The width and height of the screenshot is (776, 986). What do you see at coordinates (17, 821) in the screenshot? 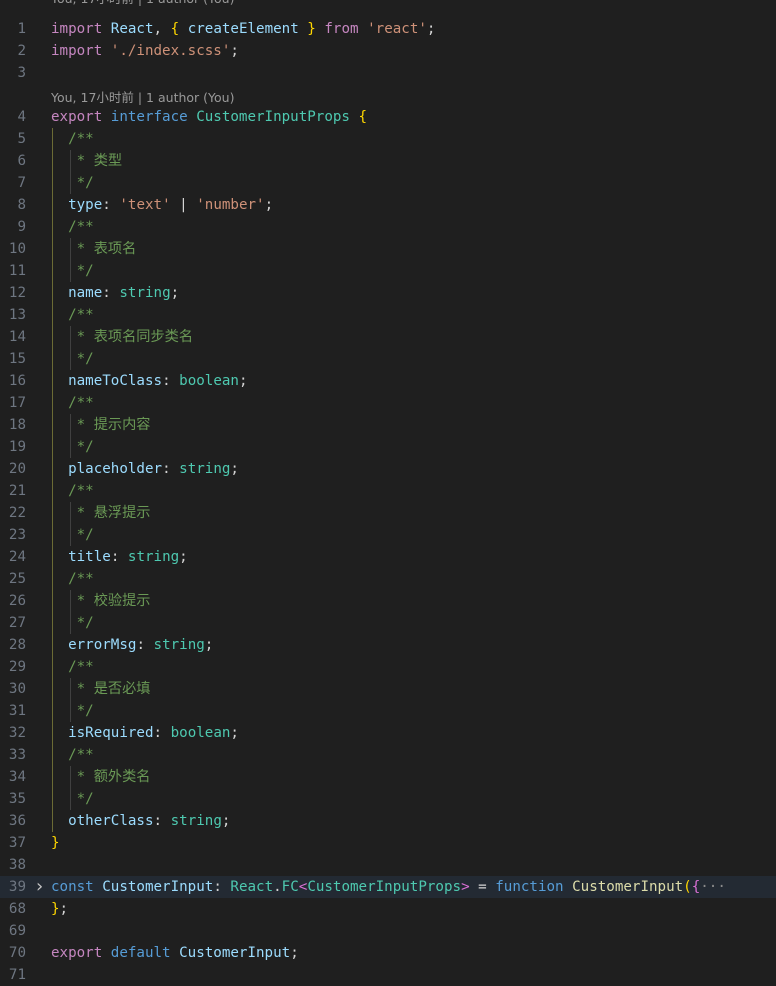
I see `line-number: 36` at bounding box center [17, 821].